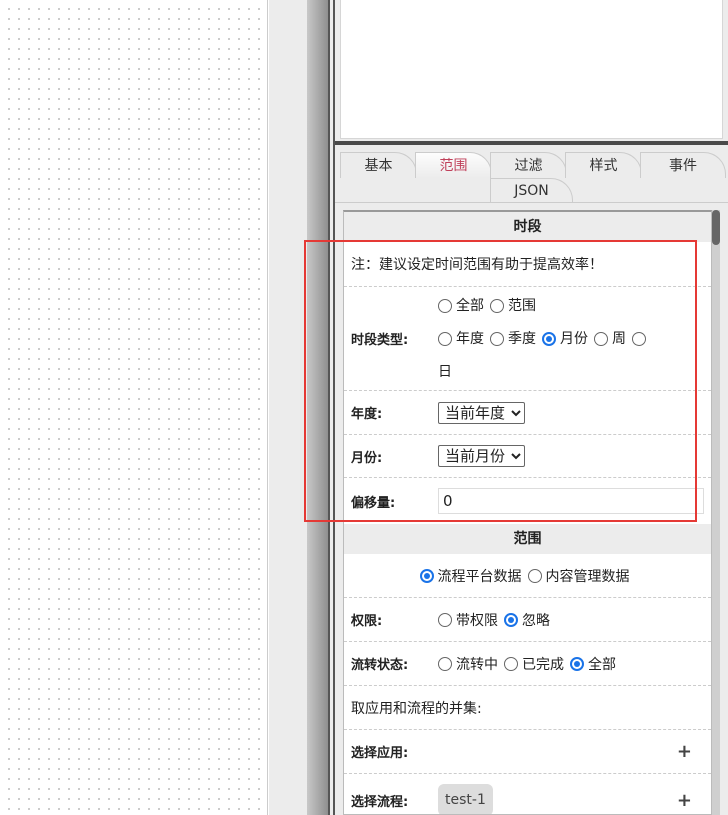  What do you see at coordinates (531, 202) in the screenshot?
I see `tab-divider` at bounding box center [531, 202].